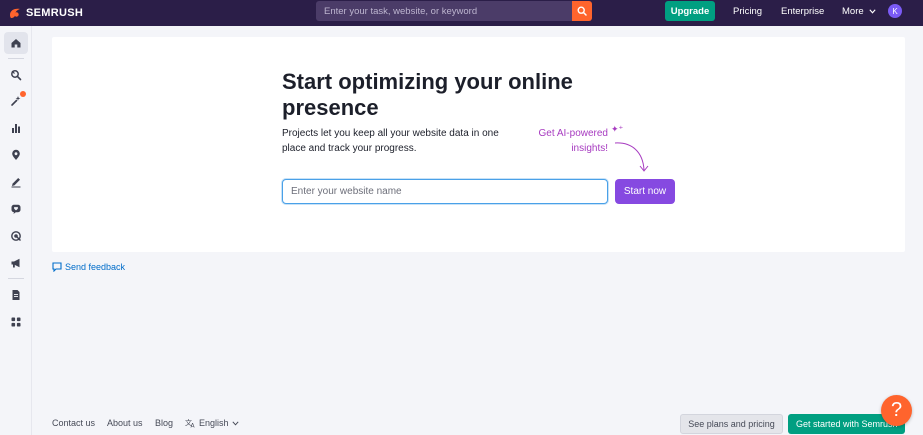 The width and height of the screenshot is (923, 435). I want to click on social-heart-icon, so click(16, 209).